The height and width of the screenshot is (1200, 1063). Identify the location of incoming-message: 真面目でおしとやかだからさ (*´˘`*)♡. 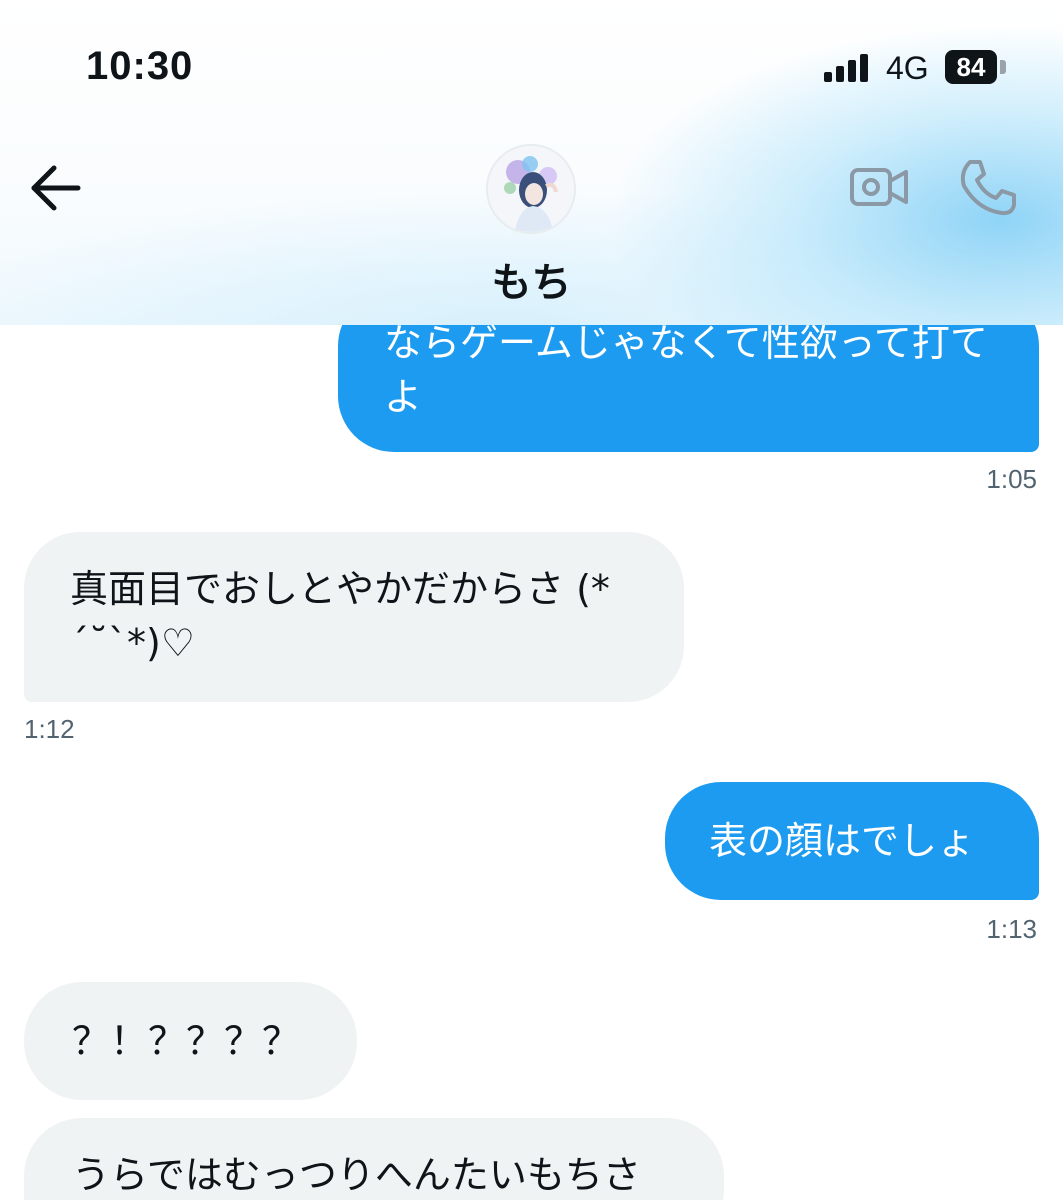
(354, 617).